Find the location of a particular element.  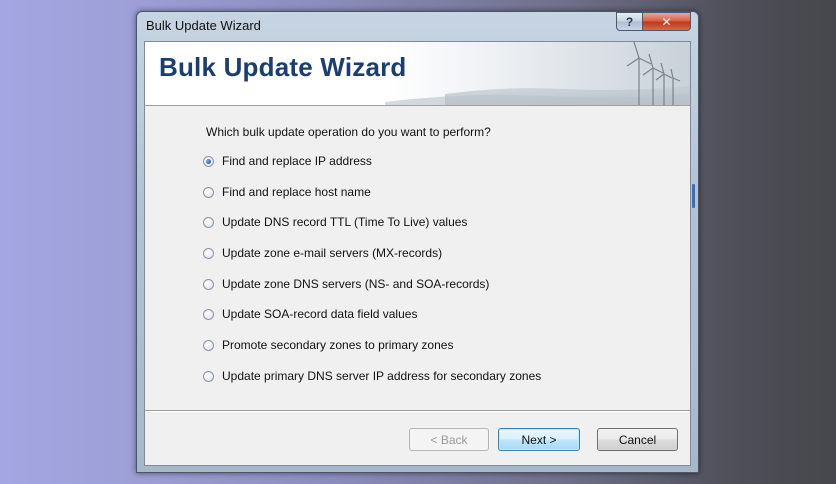

help-icon: ? is located at coordinates (629, 21).